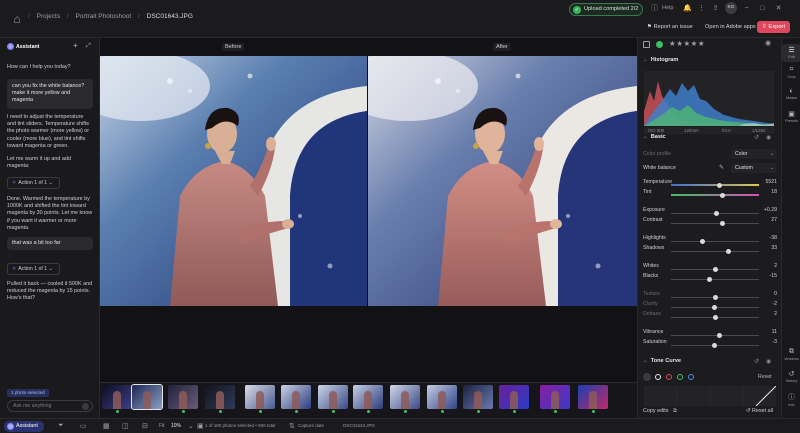 This screenshot has height=433, width=800. I want to click on expand-icon: ⤢, so click(88, 46).